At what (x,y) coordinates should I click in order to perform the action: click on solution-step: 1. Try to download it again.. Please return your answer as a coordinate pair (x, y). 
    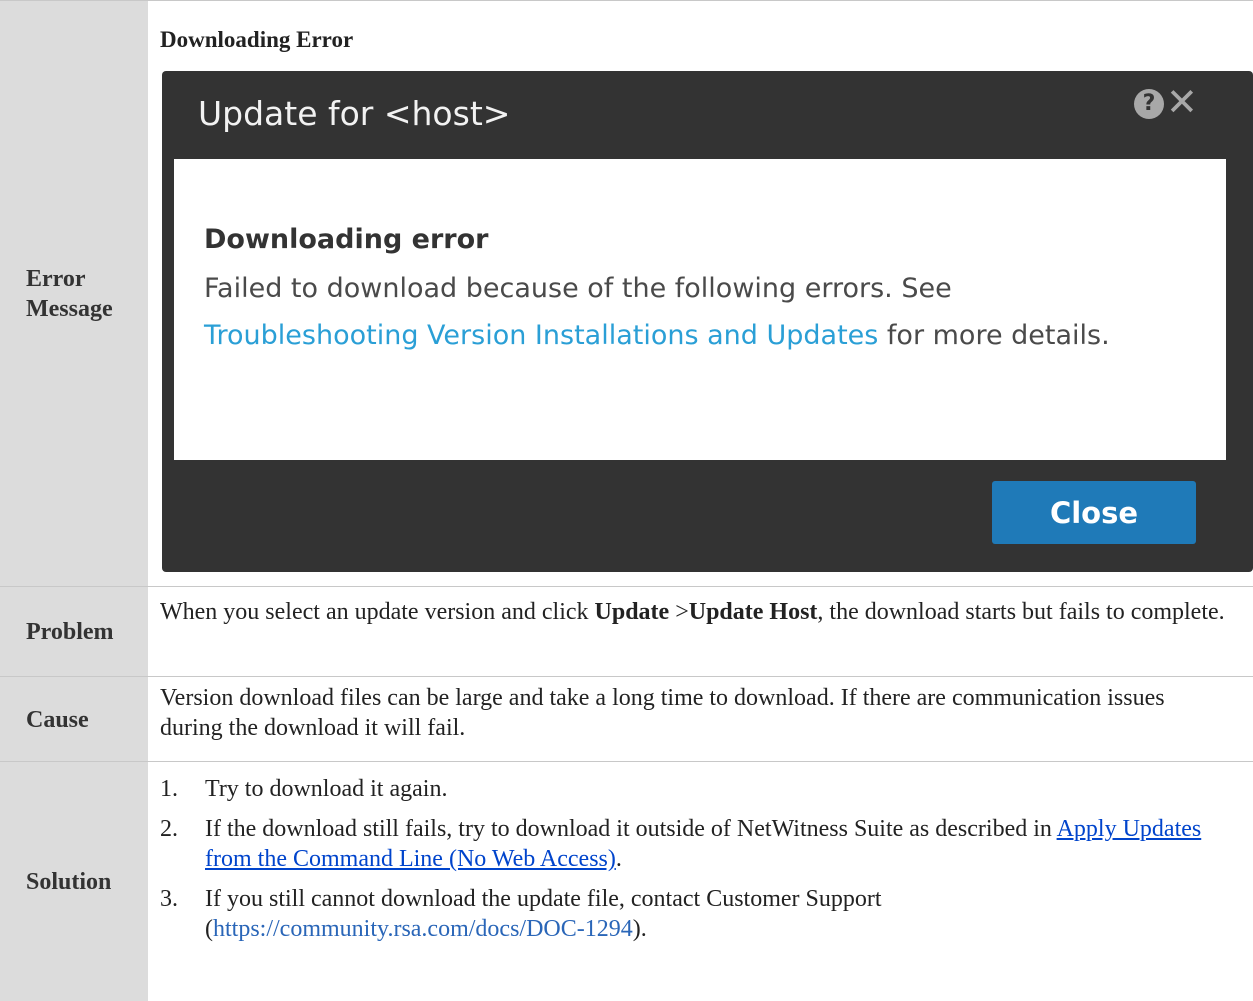
    Looking at the image, I should click on (700, 789).